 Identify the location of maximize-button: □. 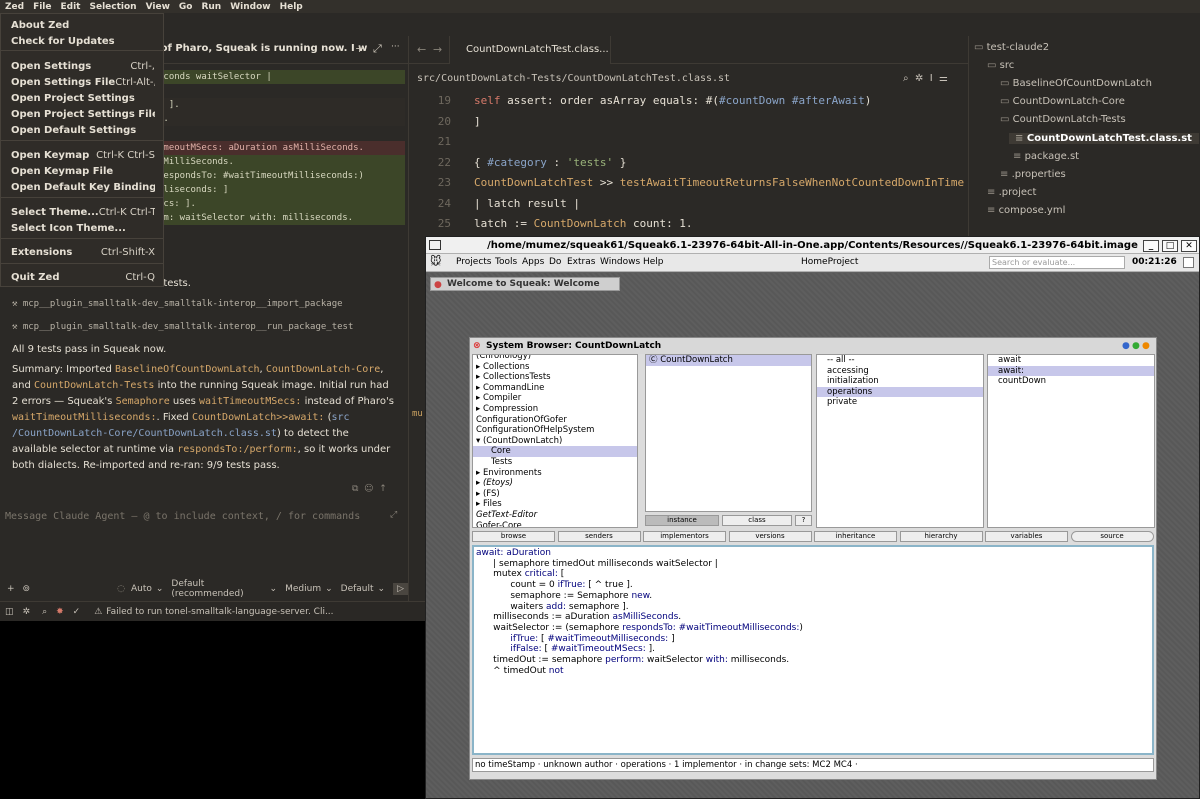
(1170, 246).